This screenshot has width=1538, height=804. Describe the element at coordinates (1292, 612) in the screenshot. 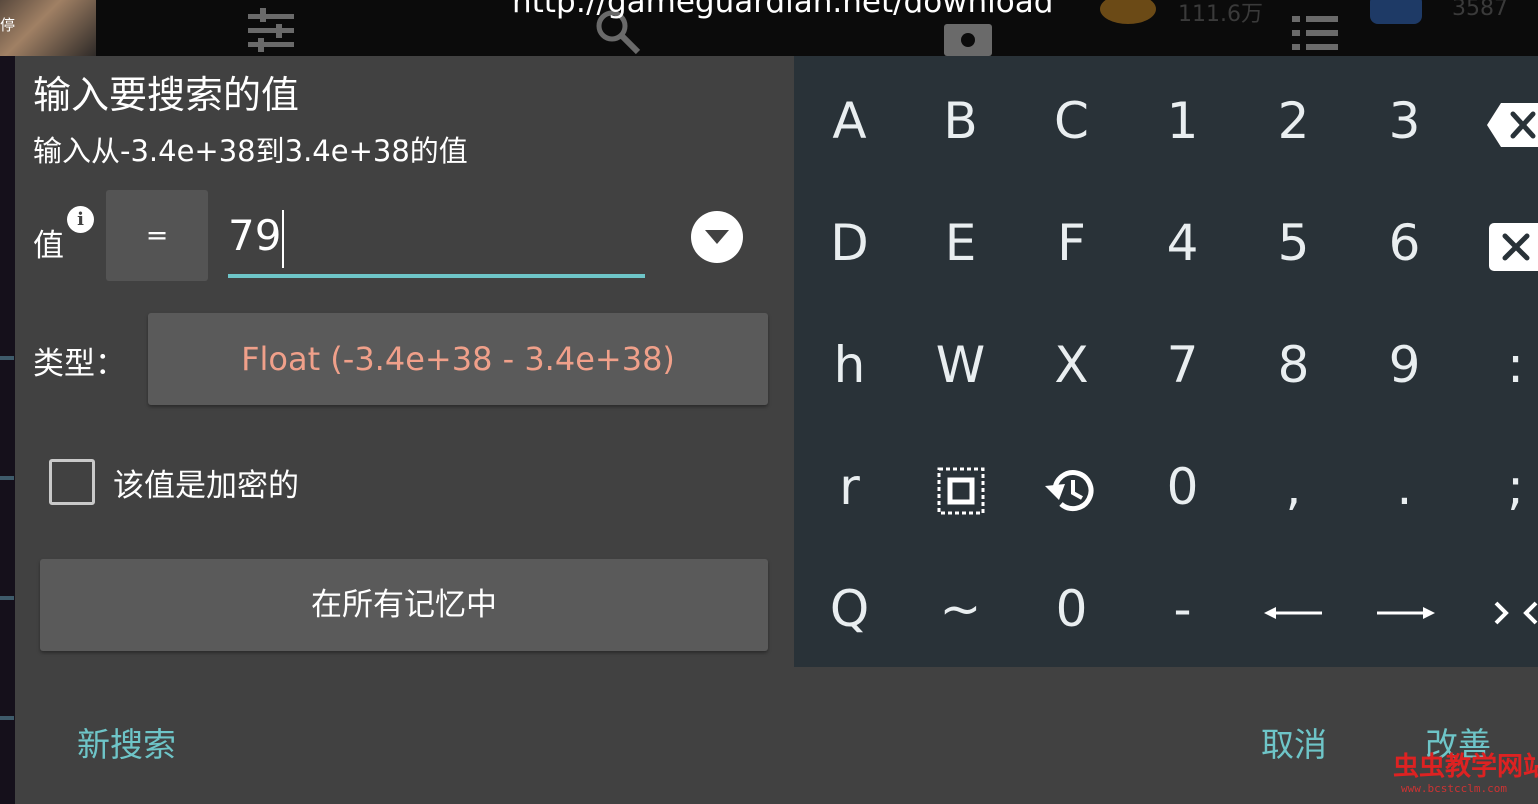

I see `arrow-left-icon` at that location.